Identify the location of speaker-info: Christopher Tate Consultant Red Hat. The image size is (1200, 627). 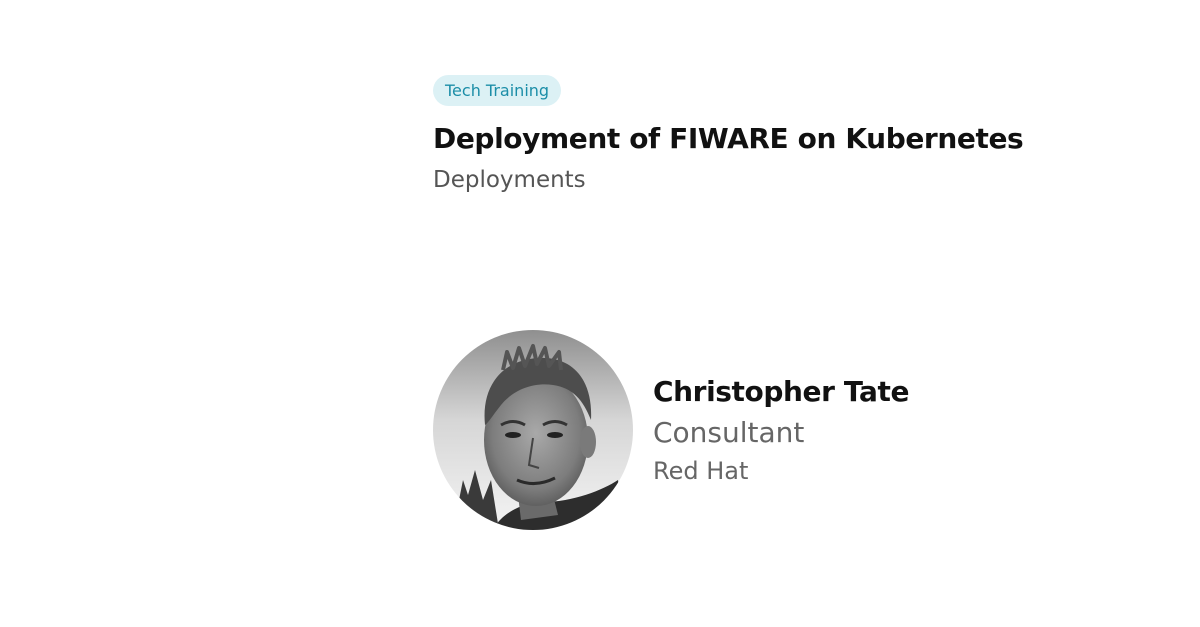
(781, 430).